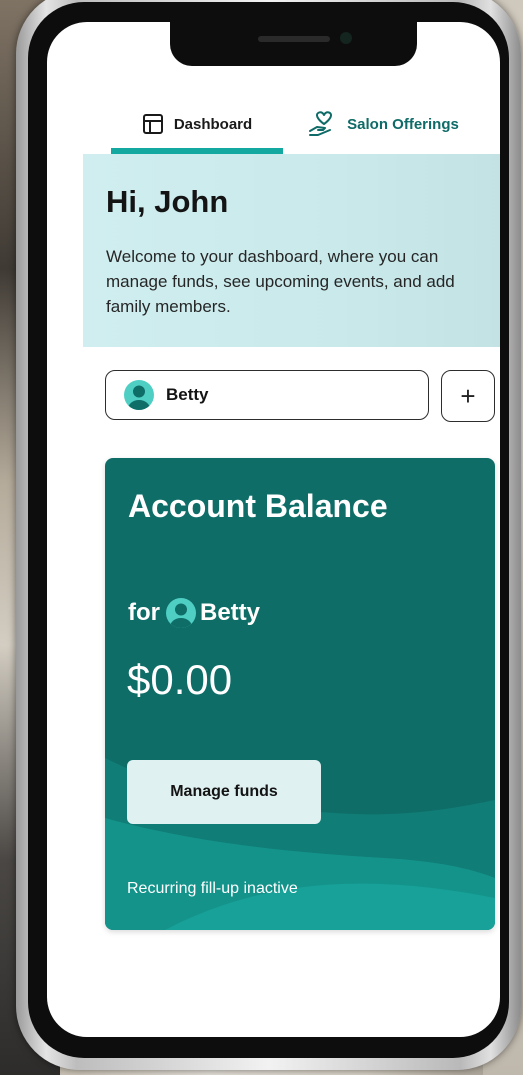  Describe the element at coordinates (212, 888) in the screenshot. I see `recurring-status: Recurring fill-up inactive` at that location.